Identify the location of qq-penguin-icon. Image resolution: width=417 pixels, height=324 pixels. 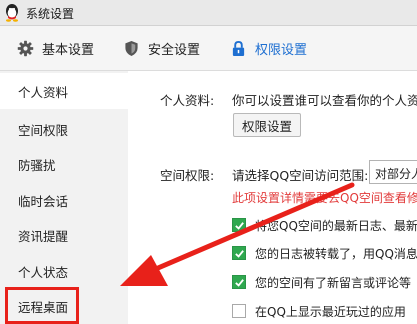
(12, 13).